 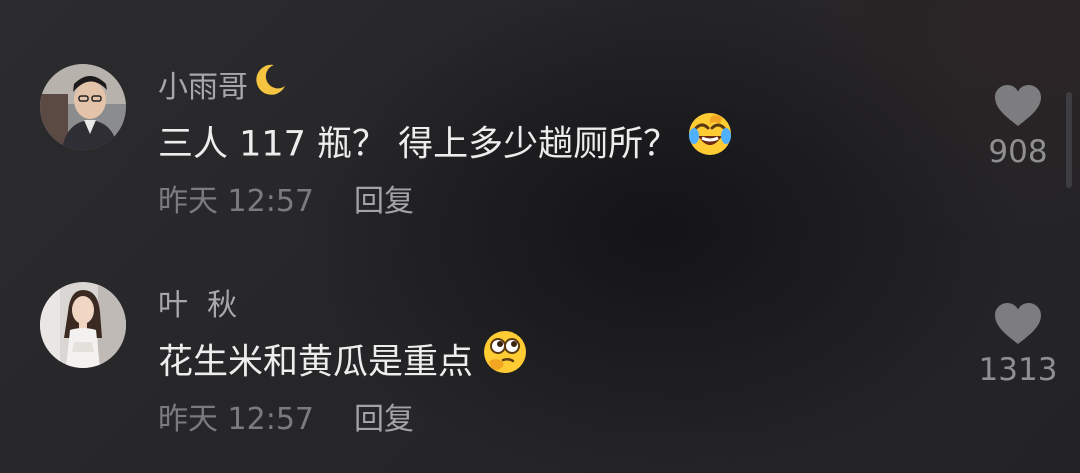 I want to click on comment-text-content: 花生米和黄瓜是重点, so click(x=316, y=362).